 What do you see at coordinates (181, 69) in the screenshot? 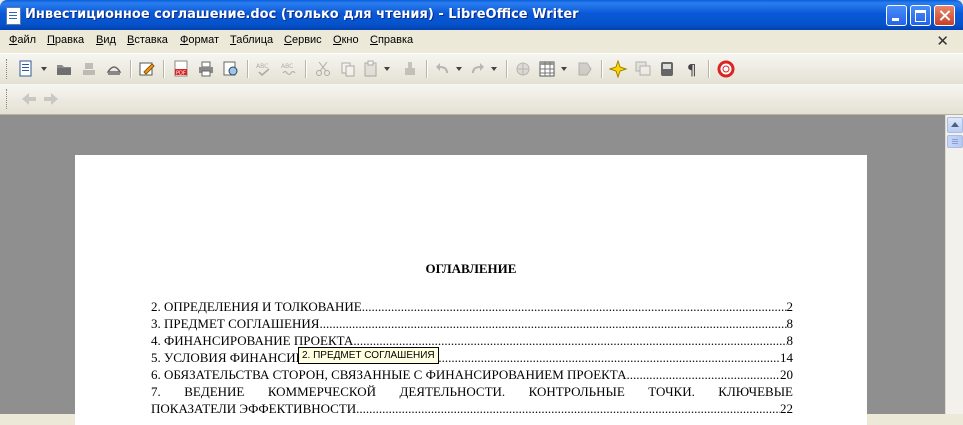
I see `export-pdf-icon: PDF` at bounding box center [181, 69].